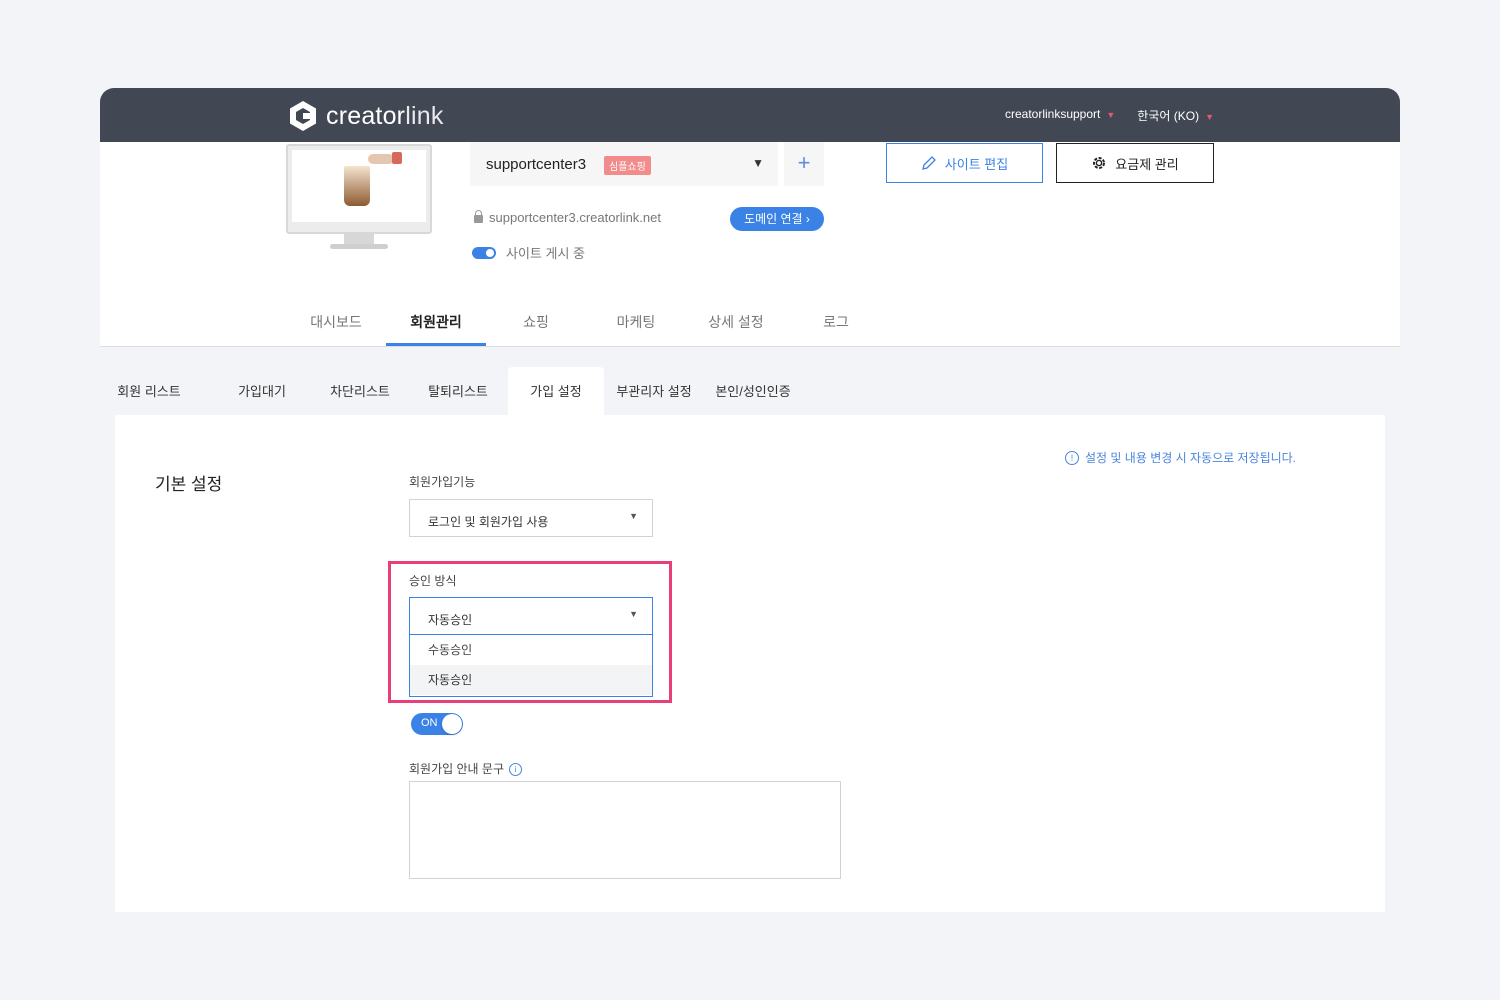 The height and width of the screenshot is (1000, 1500). What do you see at coordinates (359, 246) in the screenshot?
I see `monitor-base` at bounding box center [359, 246].